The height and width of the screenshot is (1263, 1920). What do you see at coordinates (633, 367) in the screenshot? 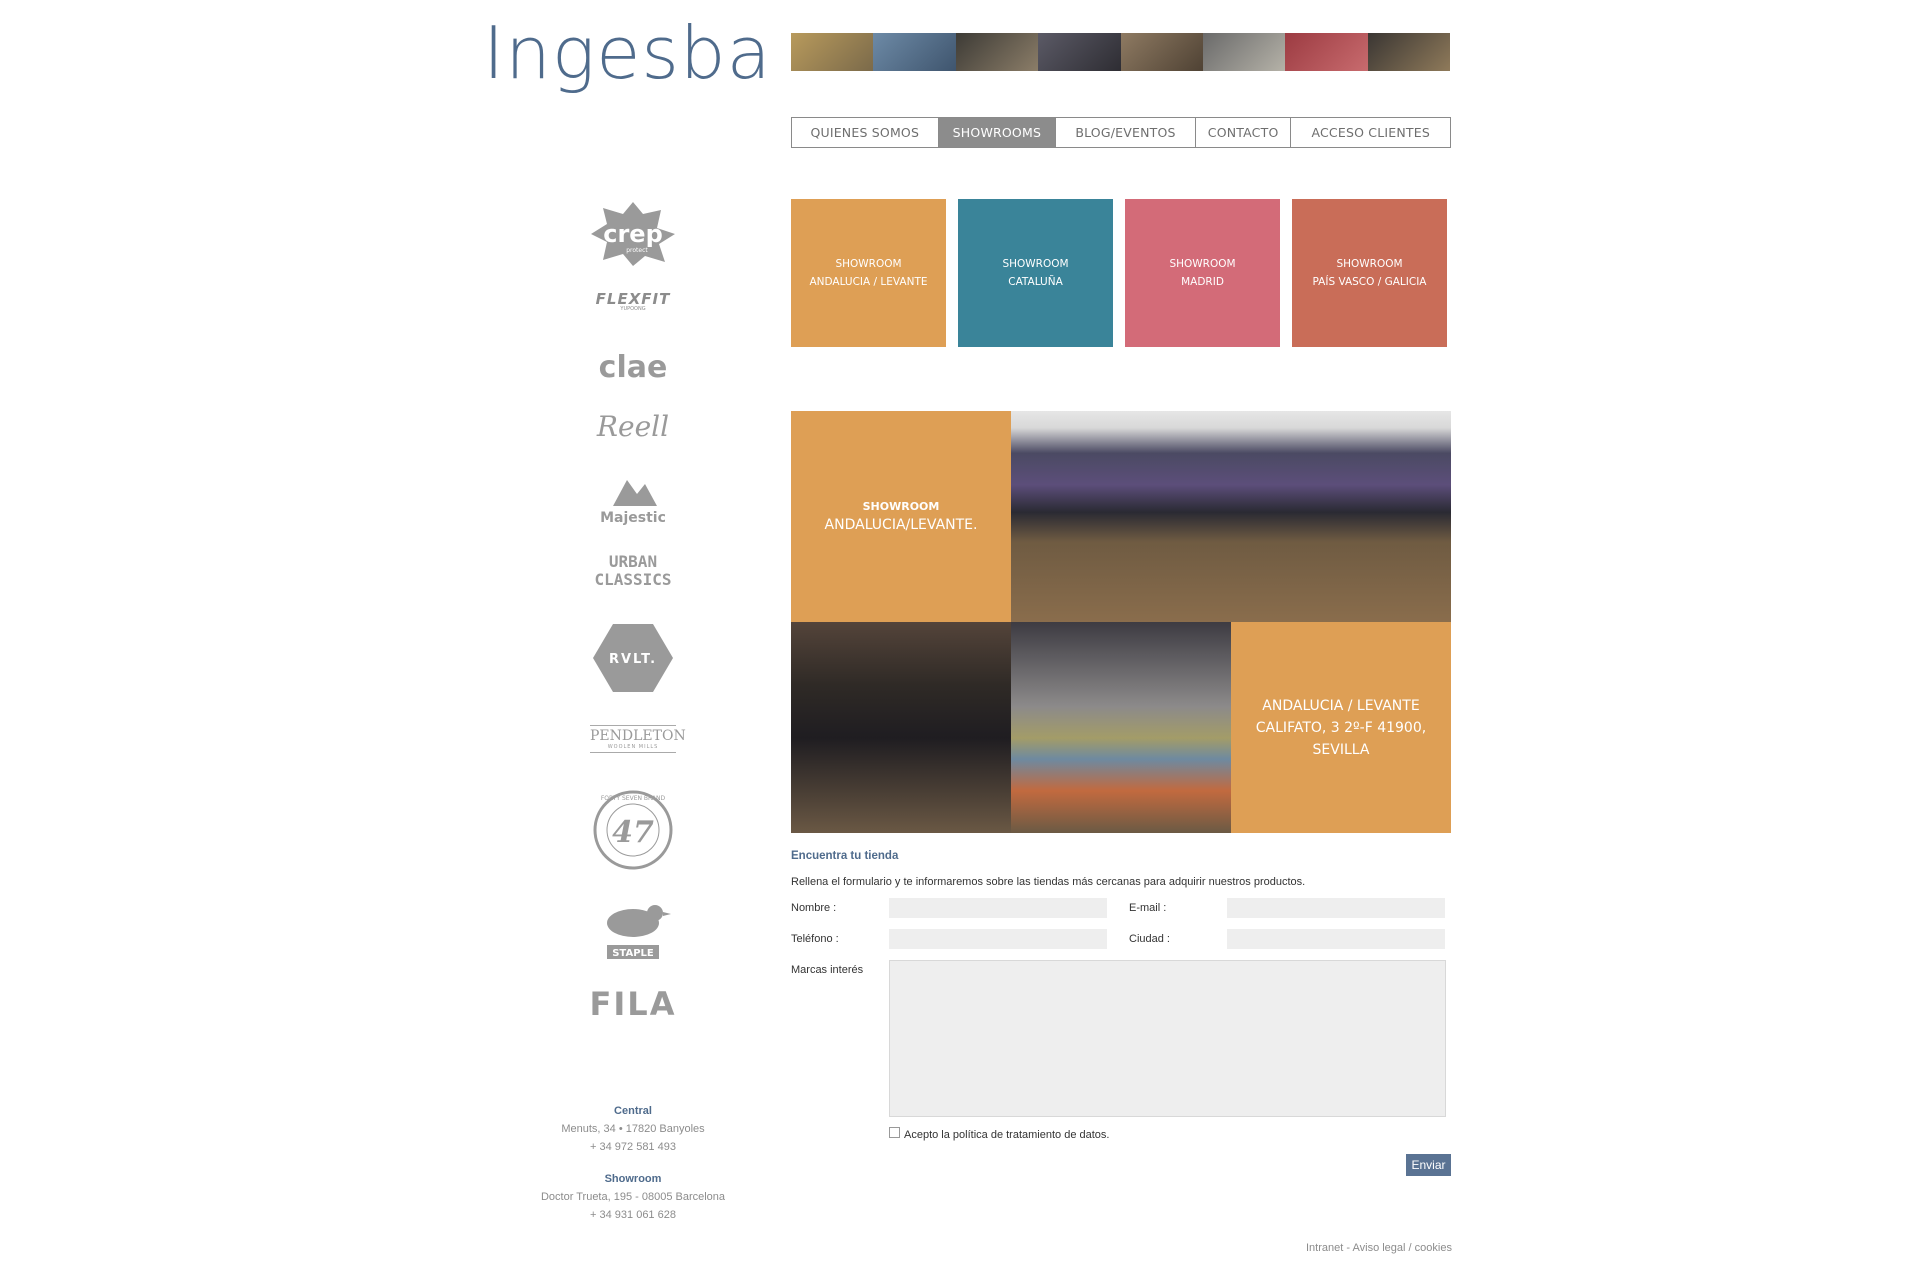
I see `brand-logo-clae: clae` at bounding box center [633, 367].